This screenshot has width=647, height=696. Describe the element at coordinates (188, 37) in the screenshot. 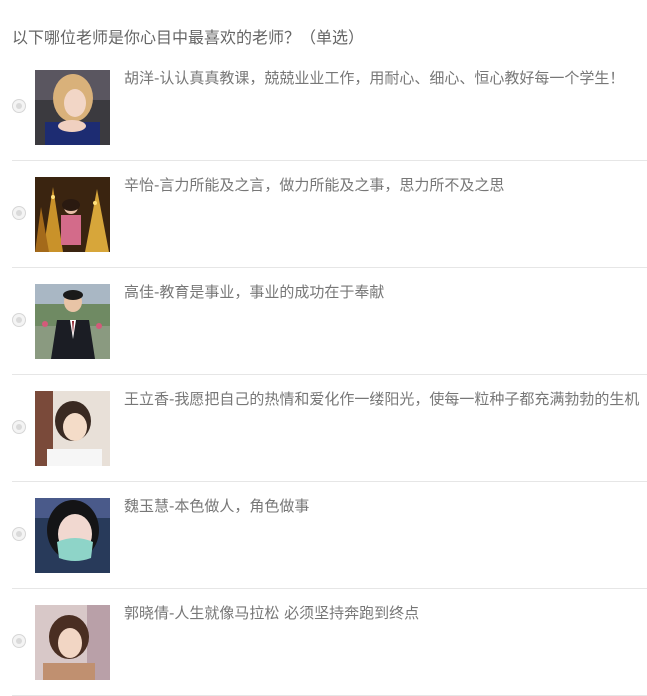

I see `question-title: 以下哪位老师是你心目中最喜欢的老师？（单选）` at that location.